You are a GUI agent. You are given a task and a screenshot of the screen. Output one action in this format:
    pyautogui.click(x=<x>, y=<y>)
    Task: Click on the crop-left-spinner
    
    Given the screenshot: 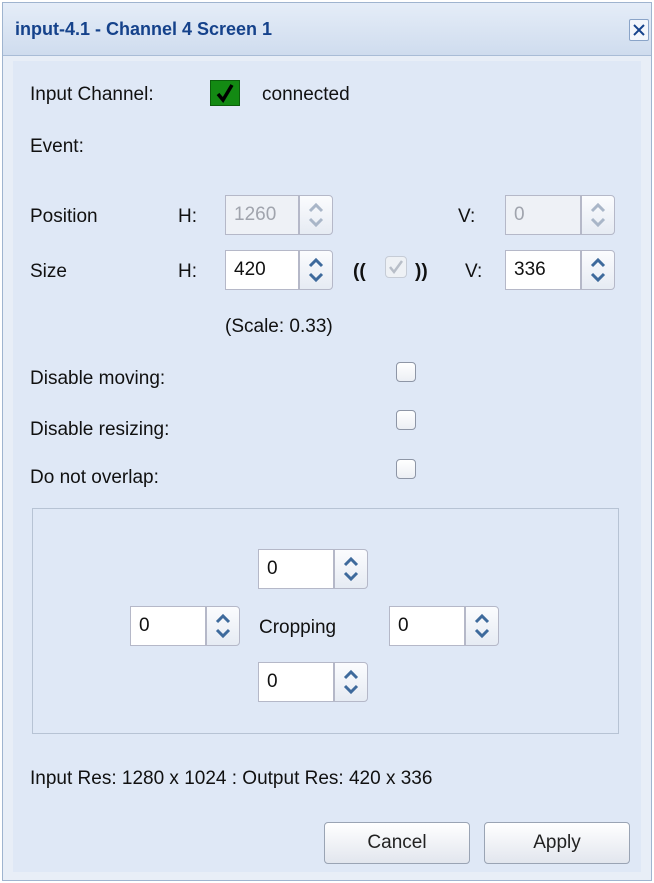 What is the action you would take?
    pyautogui.click(x=223, y=626)
    